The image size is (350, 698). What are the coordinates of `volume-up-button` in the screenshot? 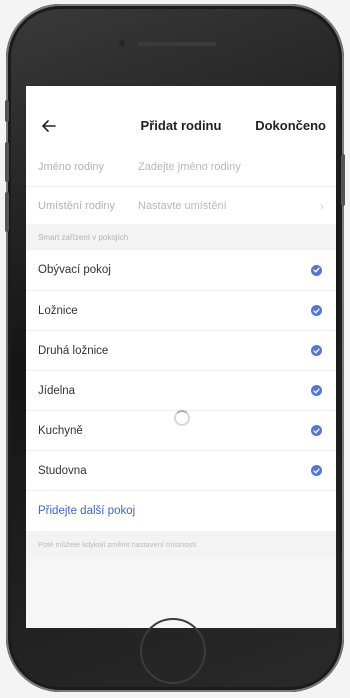 It's located at (7, 162).